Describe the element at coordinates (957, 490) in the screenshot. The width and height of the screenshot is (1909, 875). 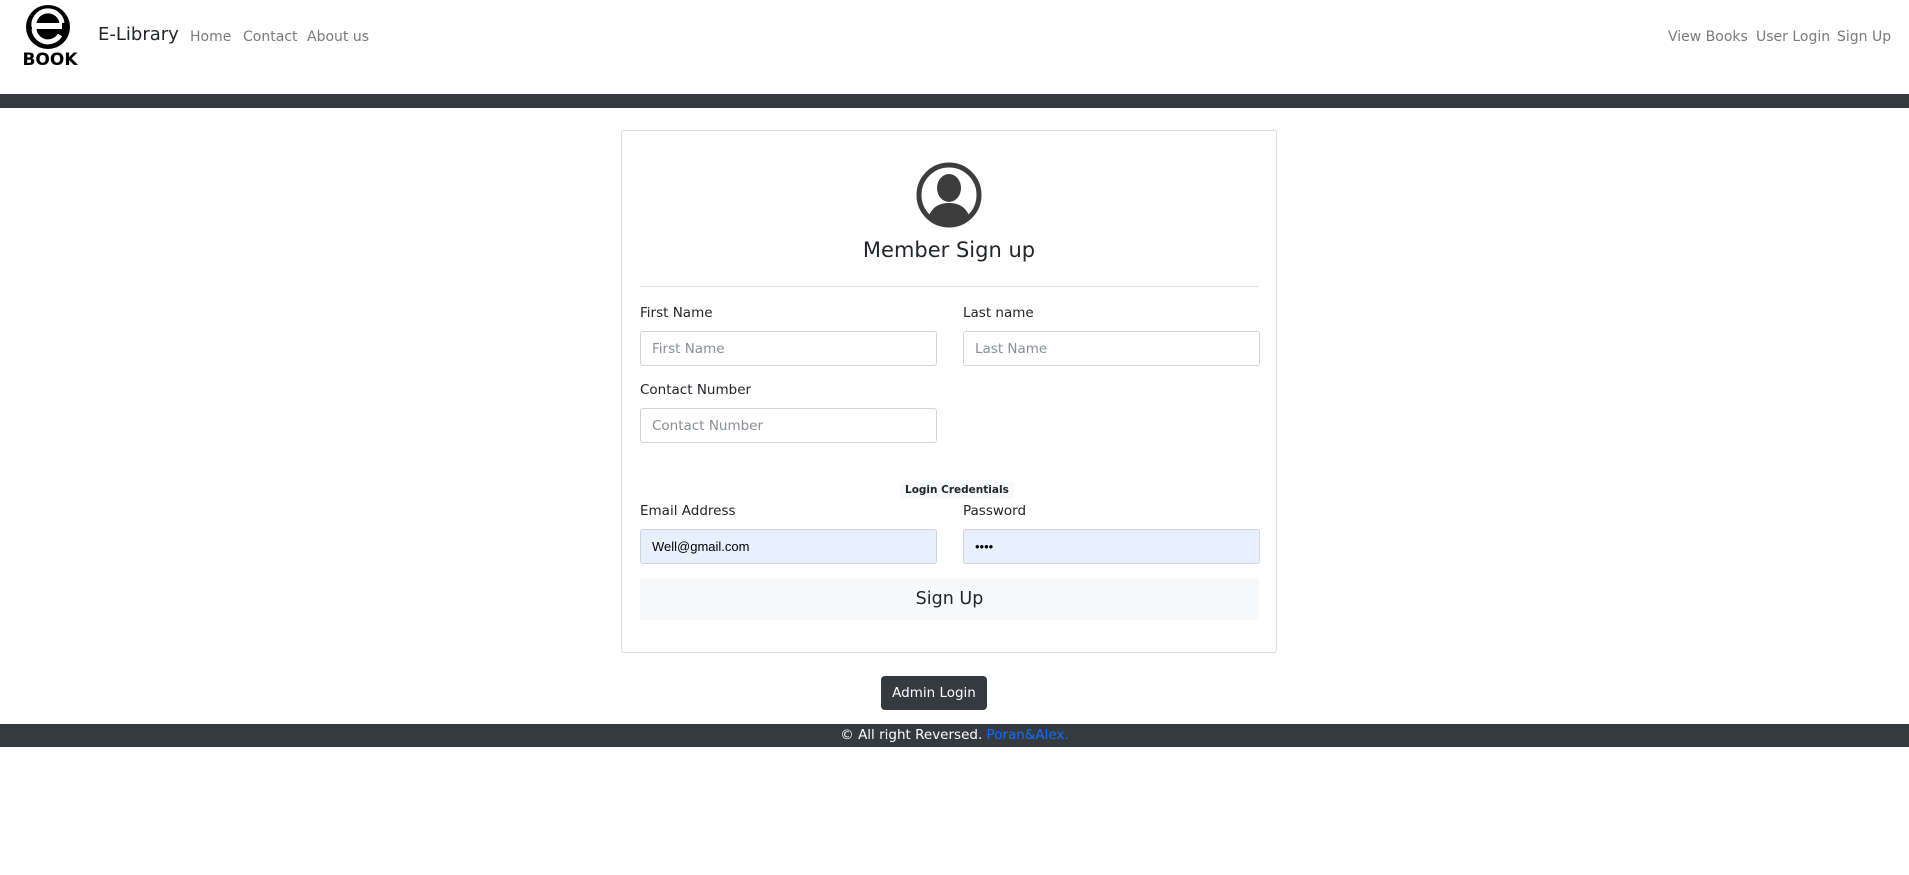
I see `login-credentials-badge: Login Credentials` at that location.